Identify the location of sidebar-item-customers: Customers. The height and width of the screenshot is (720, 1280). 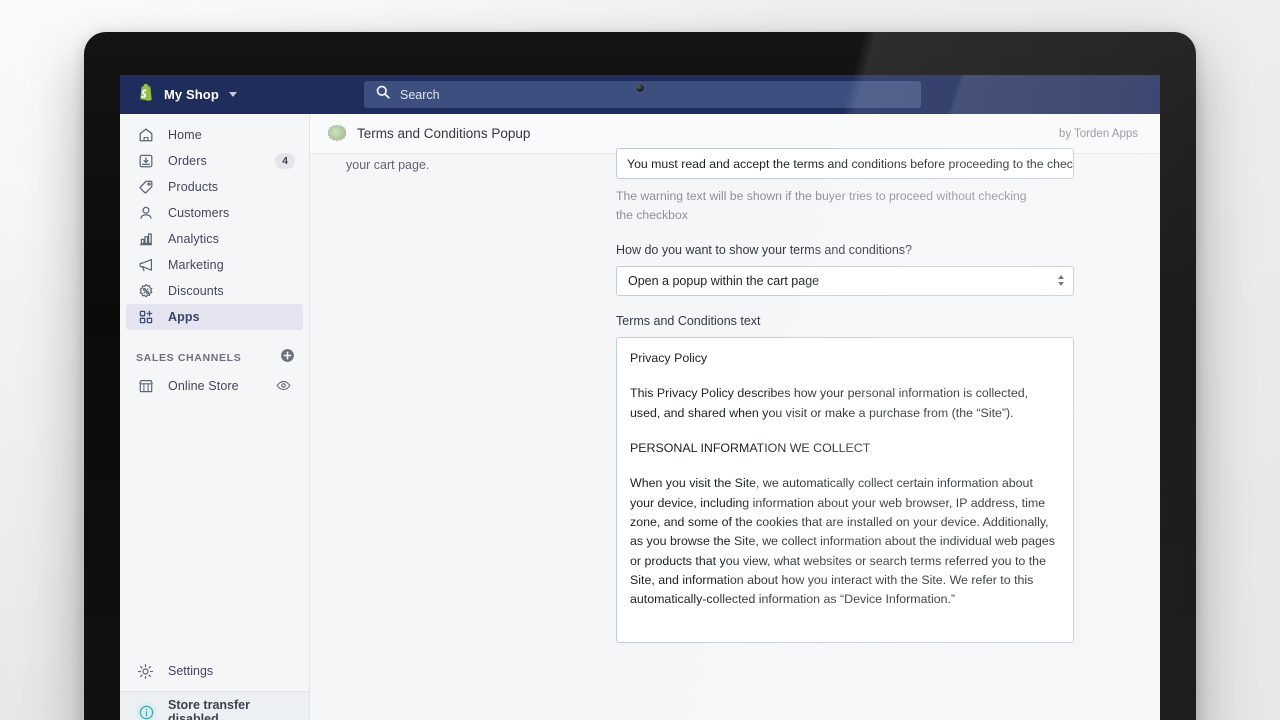
(214, 213).